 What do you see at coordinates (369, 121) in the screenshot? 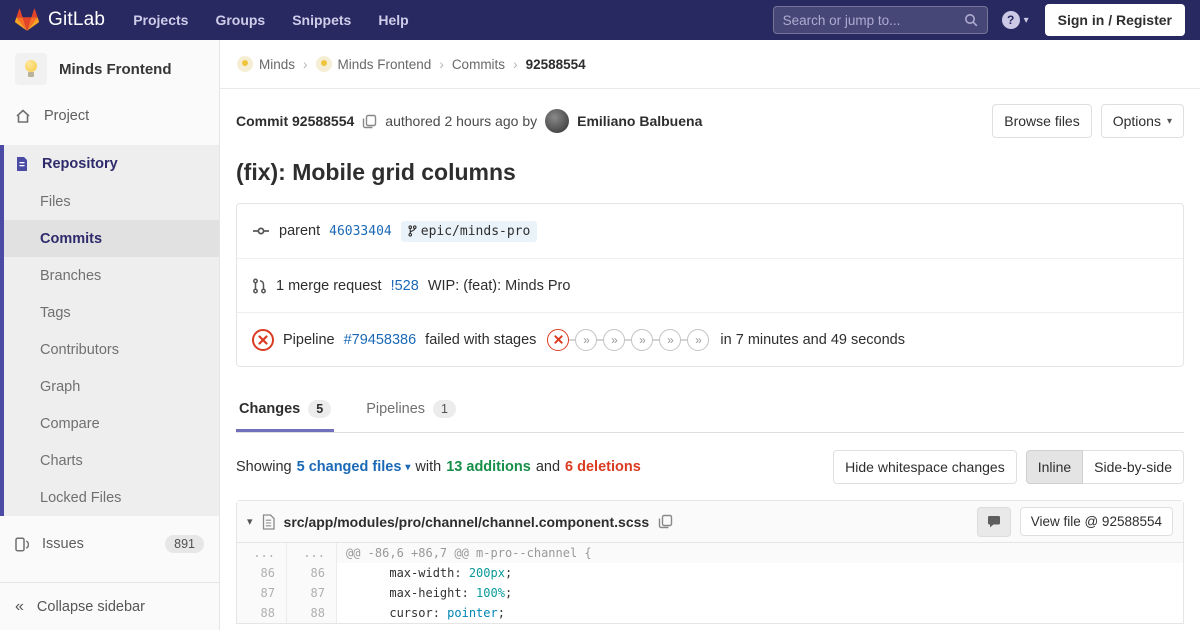
I see `copy-commit-sha-icon` at bounding box center [369, 121].